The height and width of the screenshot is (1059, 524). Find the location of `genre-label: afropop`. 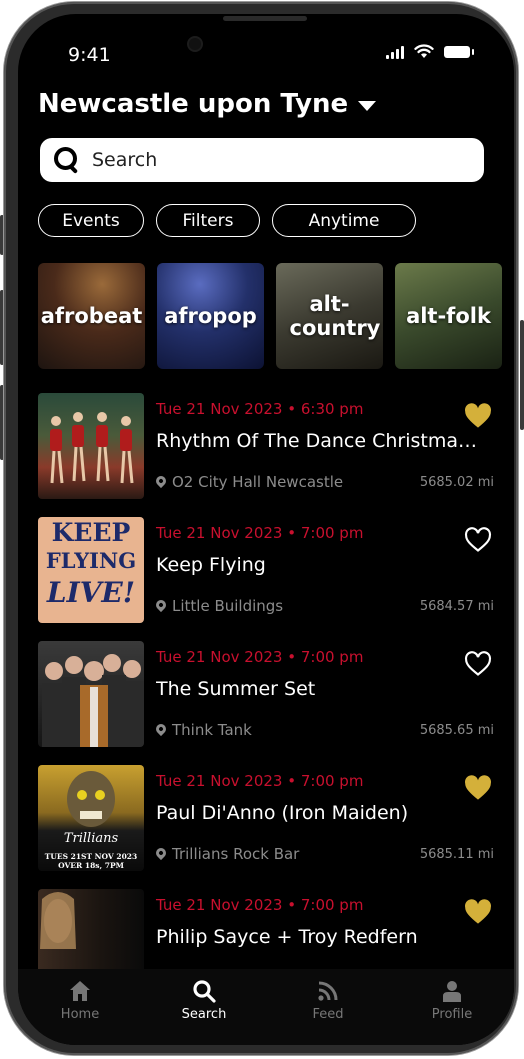

genre-label: afropop is located at coordinates (210, 316).